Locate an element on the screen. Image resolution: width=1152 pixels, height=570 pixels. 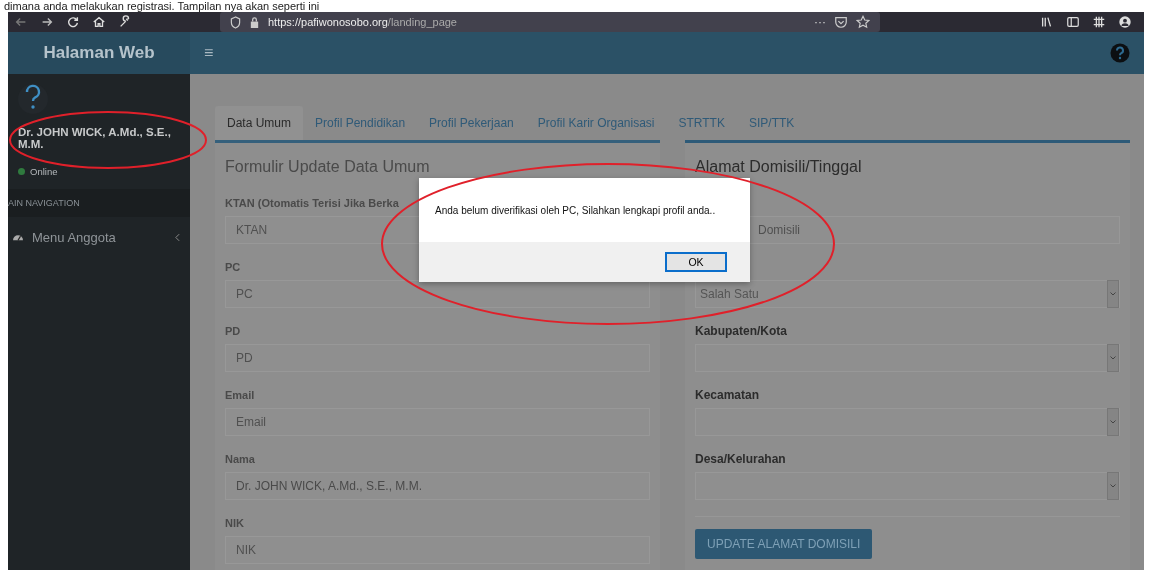
page-actions-button: ··· is located at coordinates (820, 22).